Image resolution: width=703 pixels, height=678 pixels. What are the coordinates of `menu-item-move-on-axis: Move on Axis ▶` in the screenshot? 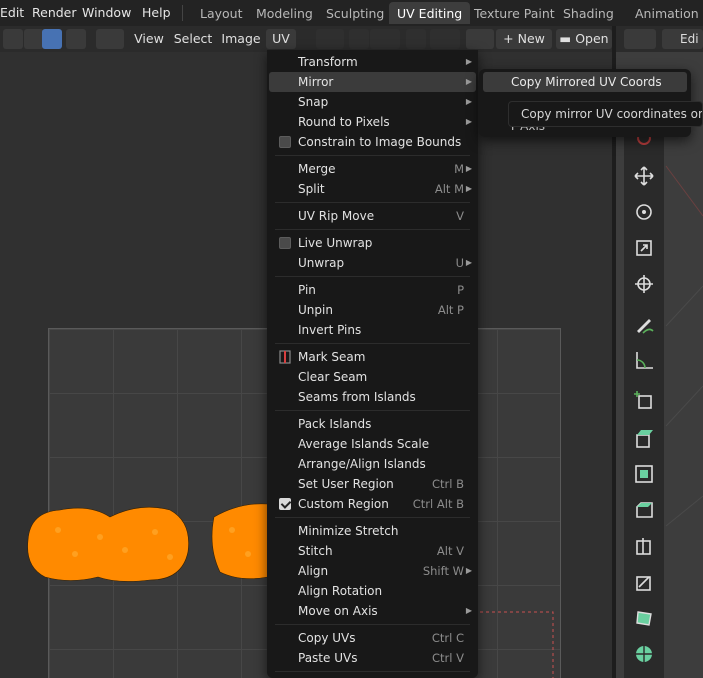 It's located at (372, 611).